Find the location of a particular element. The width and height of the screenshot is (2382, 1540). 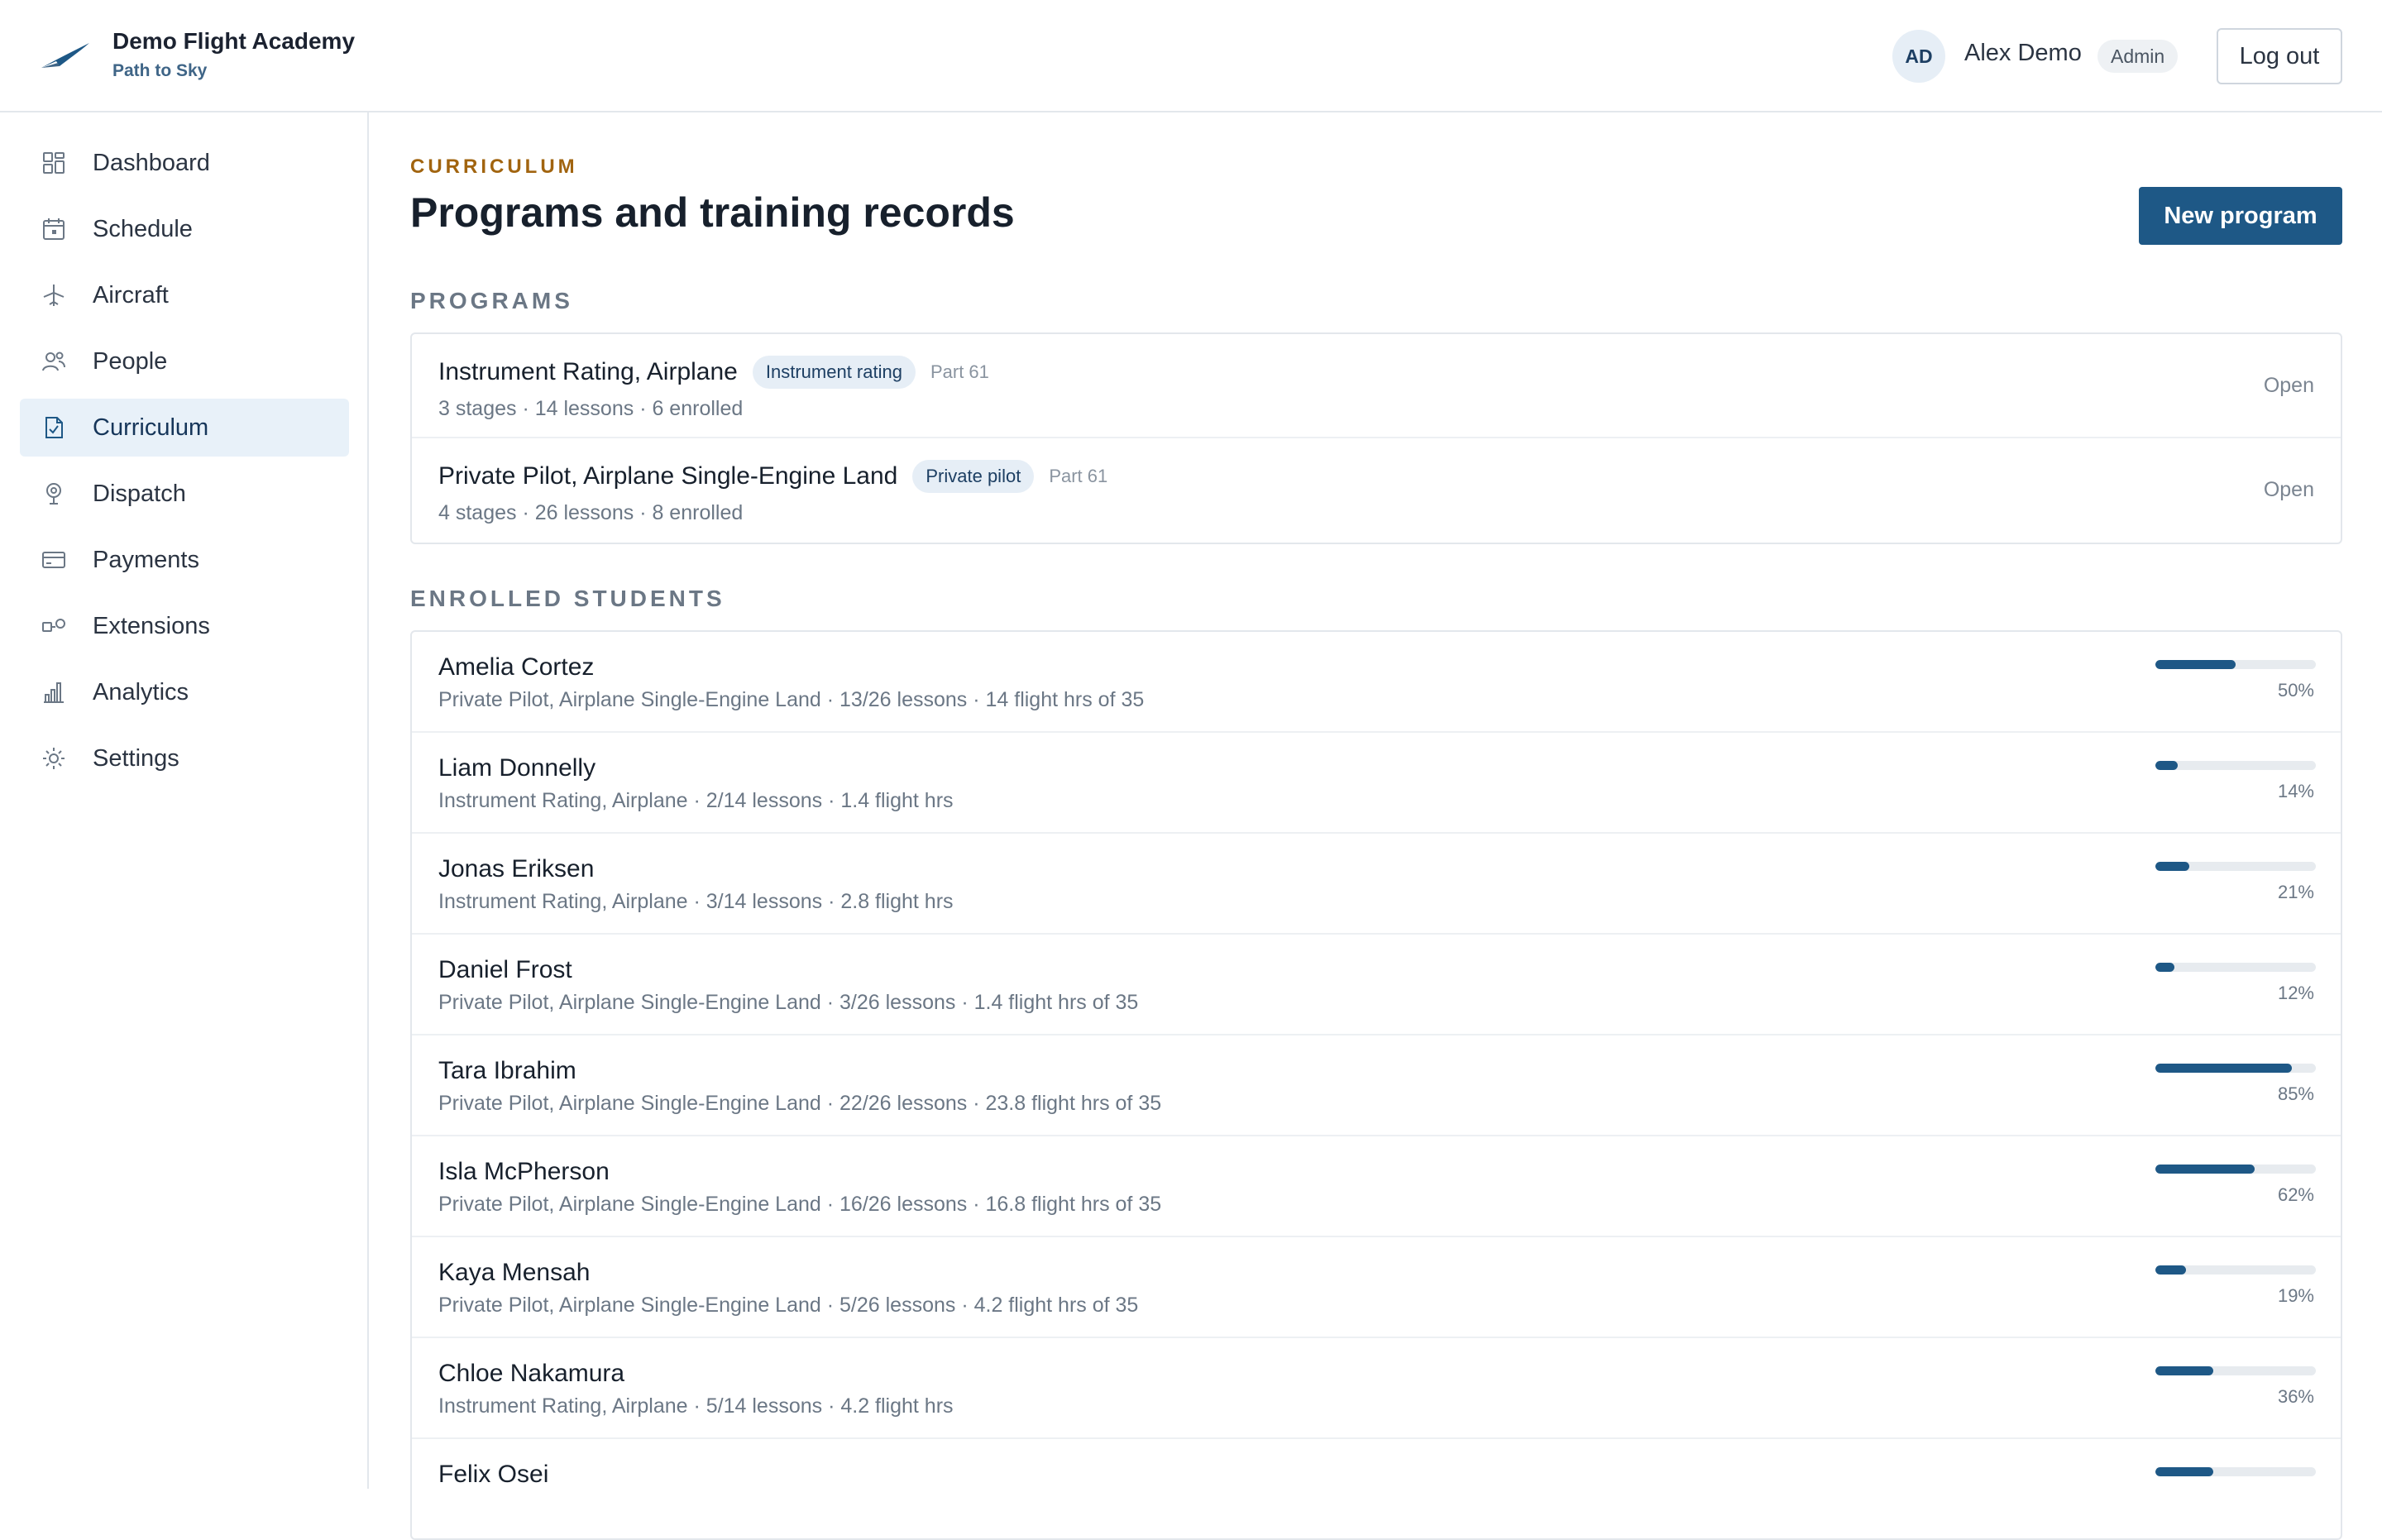

progress-percent: 19% is located at coordinates (2295, 1295).